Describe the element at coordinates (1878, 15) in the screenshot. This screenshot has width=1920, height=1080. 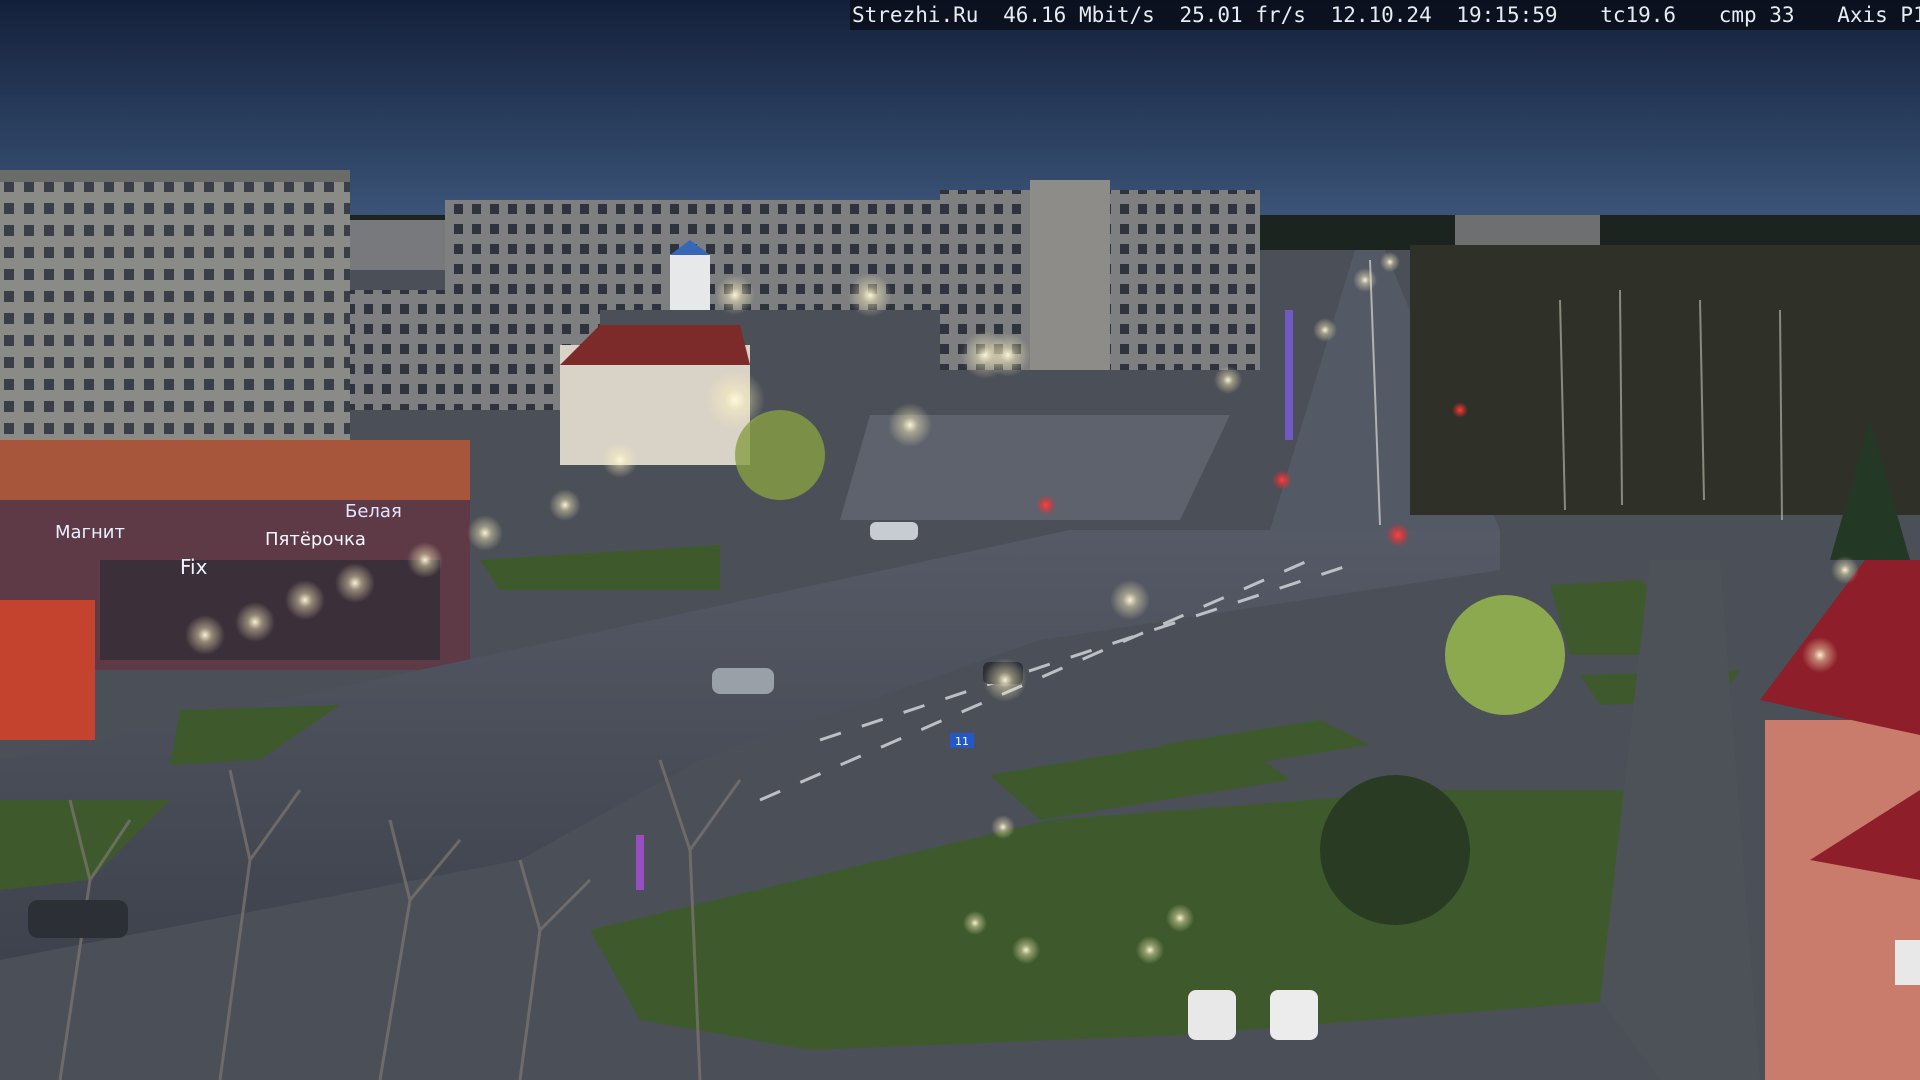
I see `overlay-model: Axis P1375` at that location.